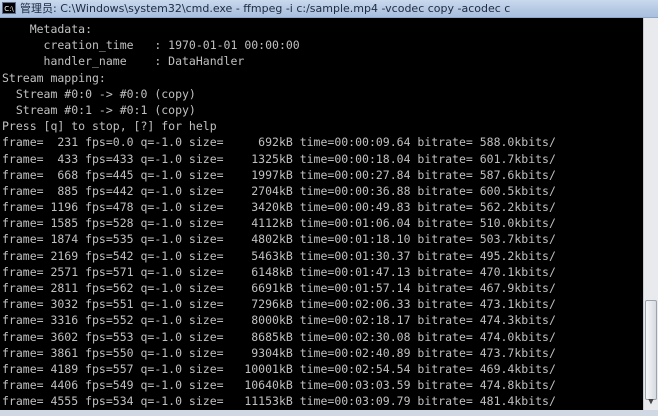  Describe the element at coordinates (650, 214) in the screenshot. I see `vertical-scrollbar: ▼` at that location.